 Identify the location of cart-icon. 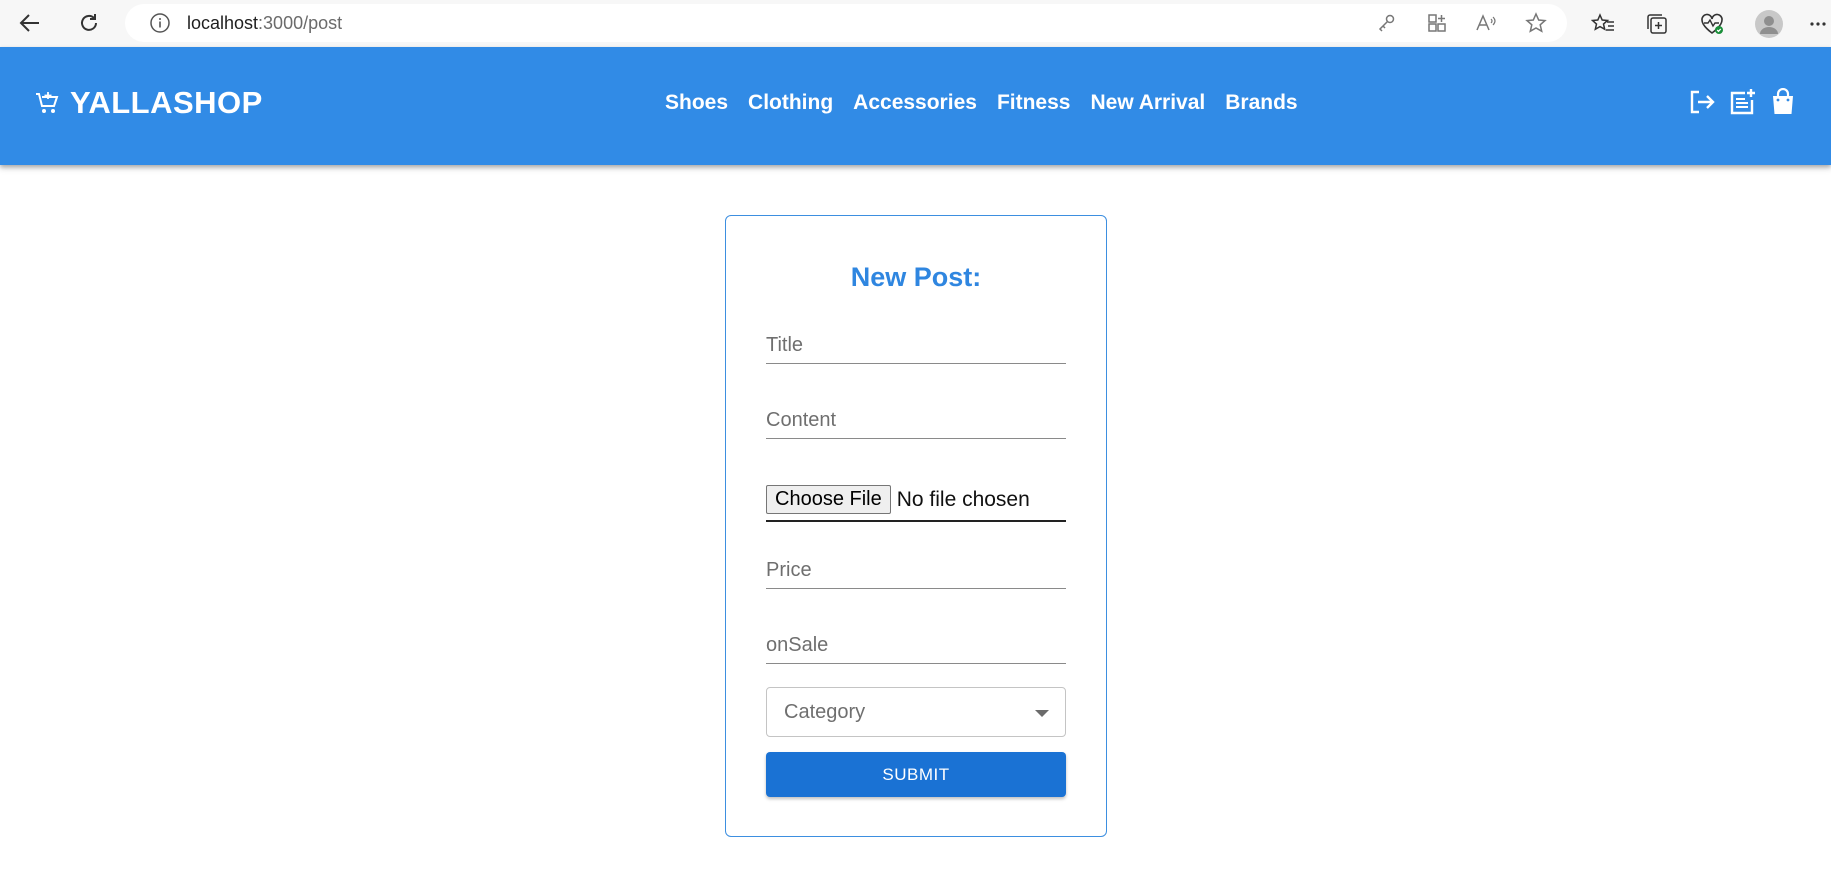
(47, 103).